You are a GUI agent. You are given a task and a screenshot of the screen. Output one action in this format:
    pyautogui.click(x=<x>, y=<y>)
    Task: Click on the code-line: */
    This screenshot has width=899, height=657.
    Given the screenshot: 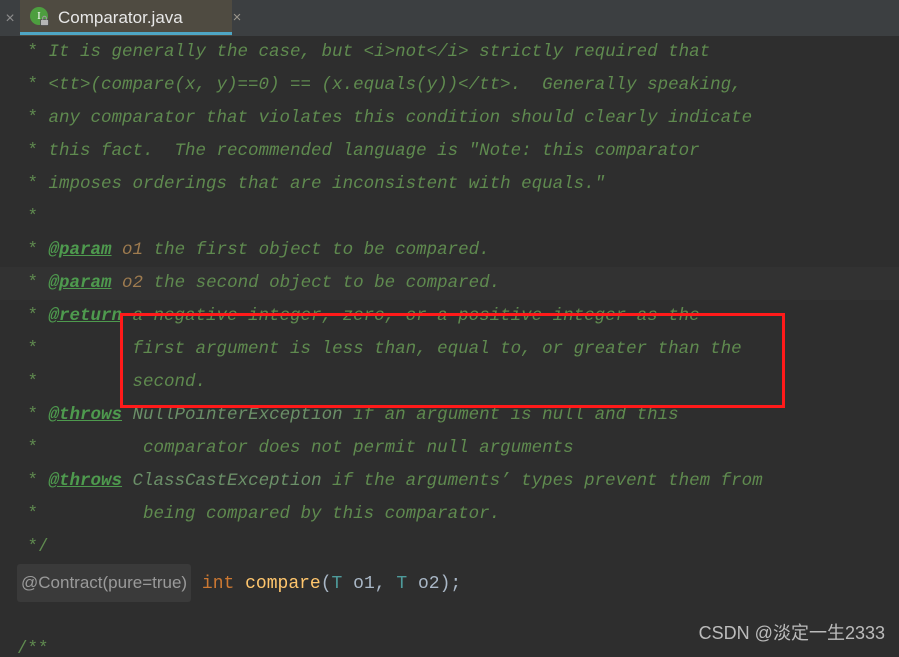 What is the action you would take?
    pyautogui.click(x=449, y=547)
    